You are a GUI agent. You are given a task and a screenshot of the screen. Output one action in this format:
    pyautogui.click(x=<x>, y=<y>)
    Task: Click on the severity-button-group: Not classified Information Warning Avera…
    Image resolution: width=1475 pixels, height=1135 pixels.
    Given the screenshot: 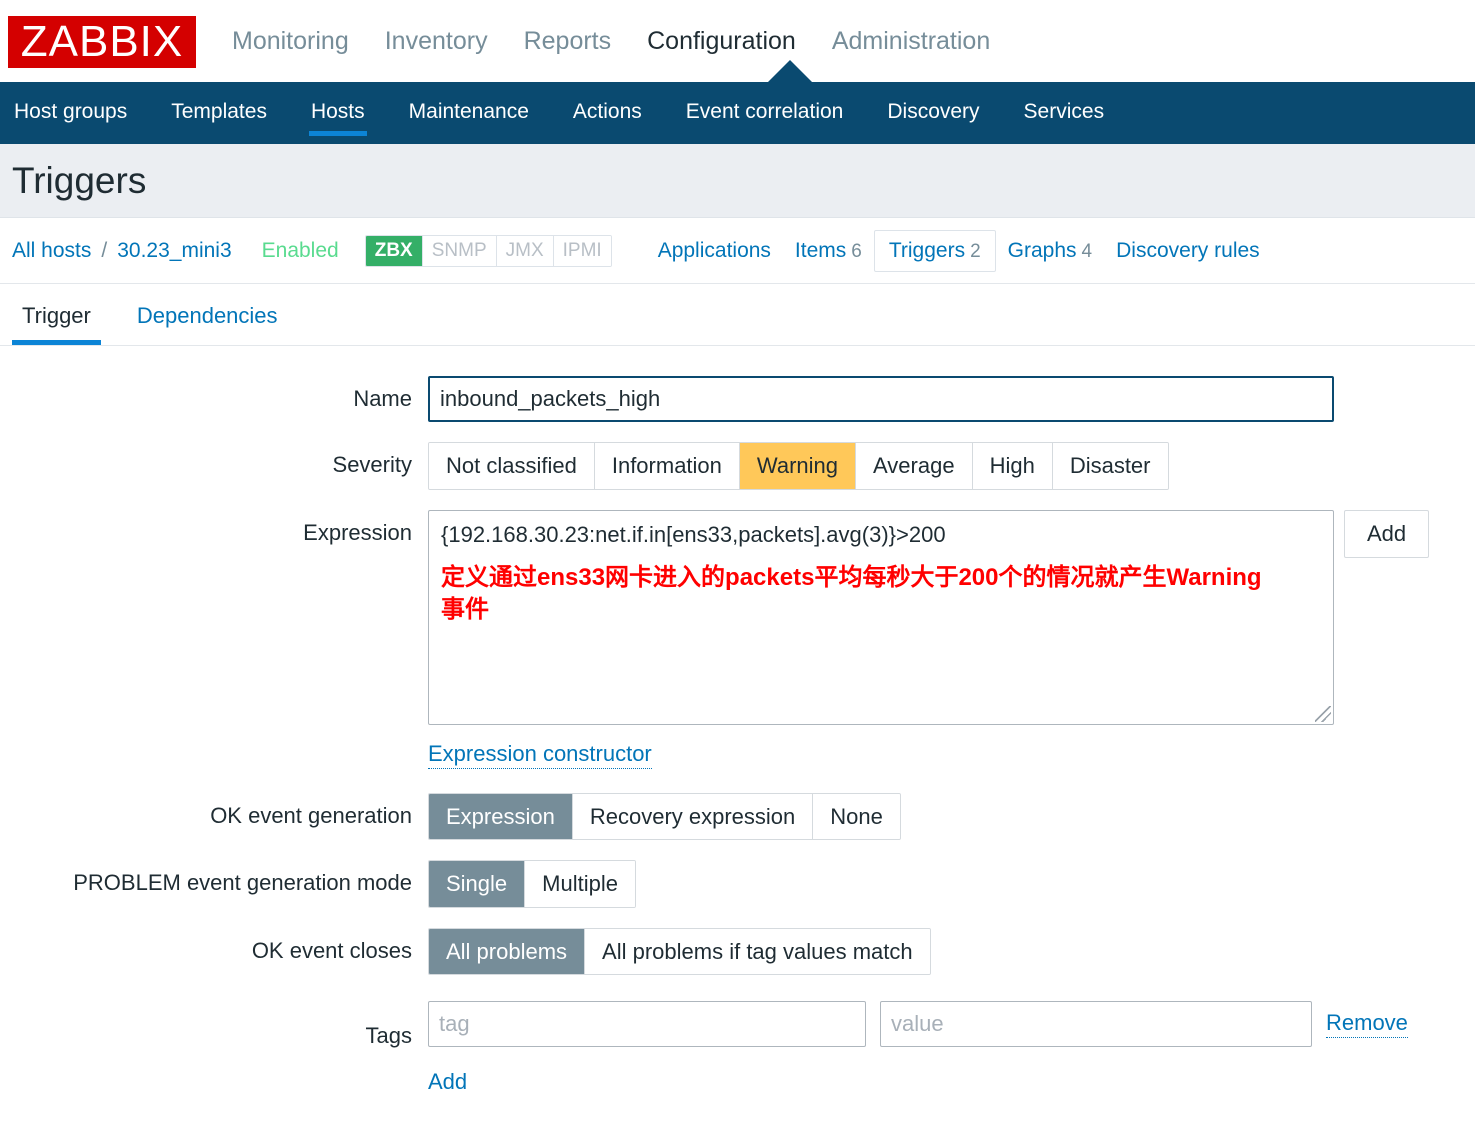 What is the action you would take?
    pyautogui.click(x=798, y=466)
    